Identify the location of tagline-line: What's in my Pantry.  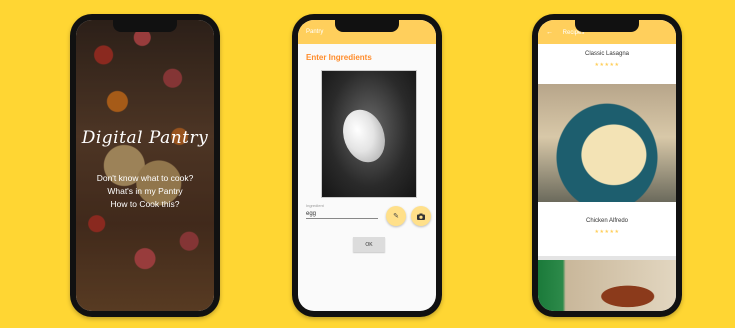
(145, 191).